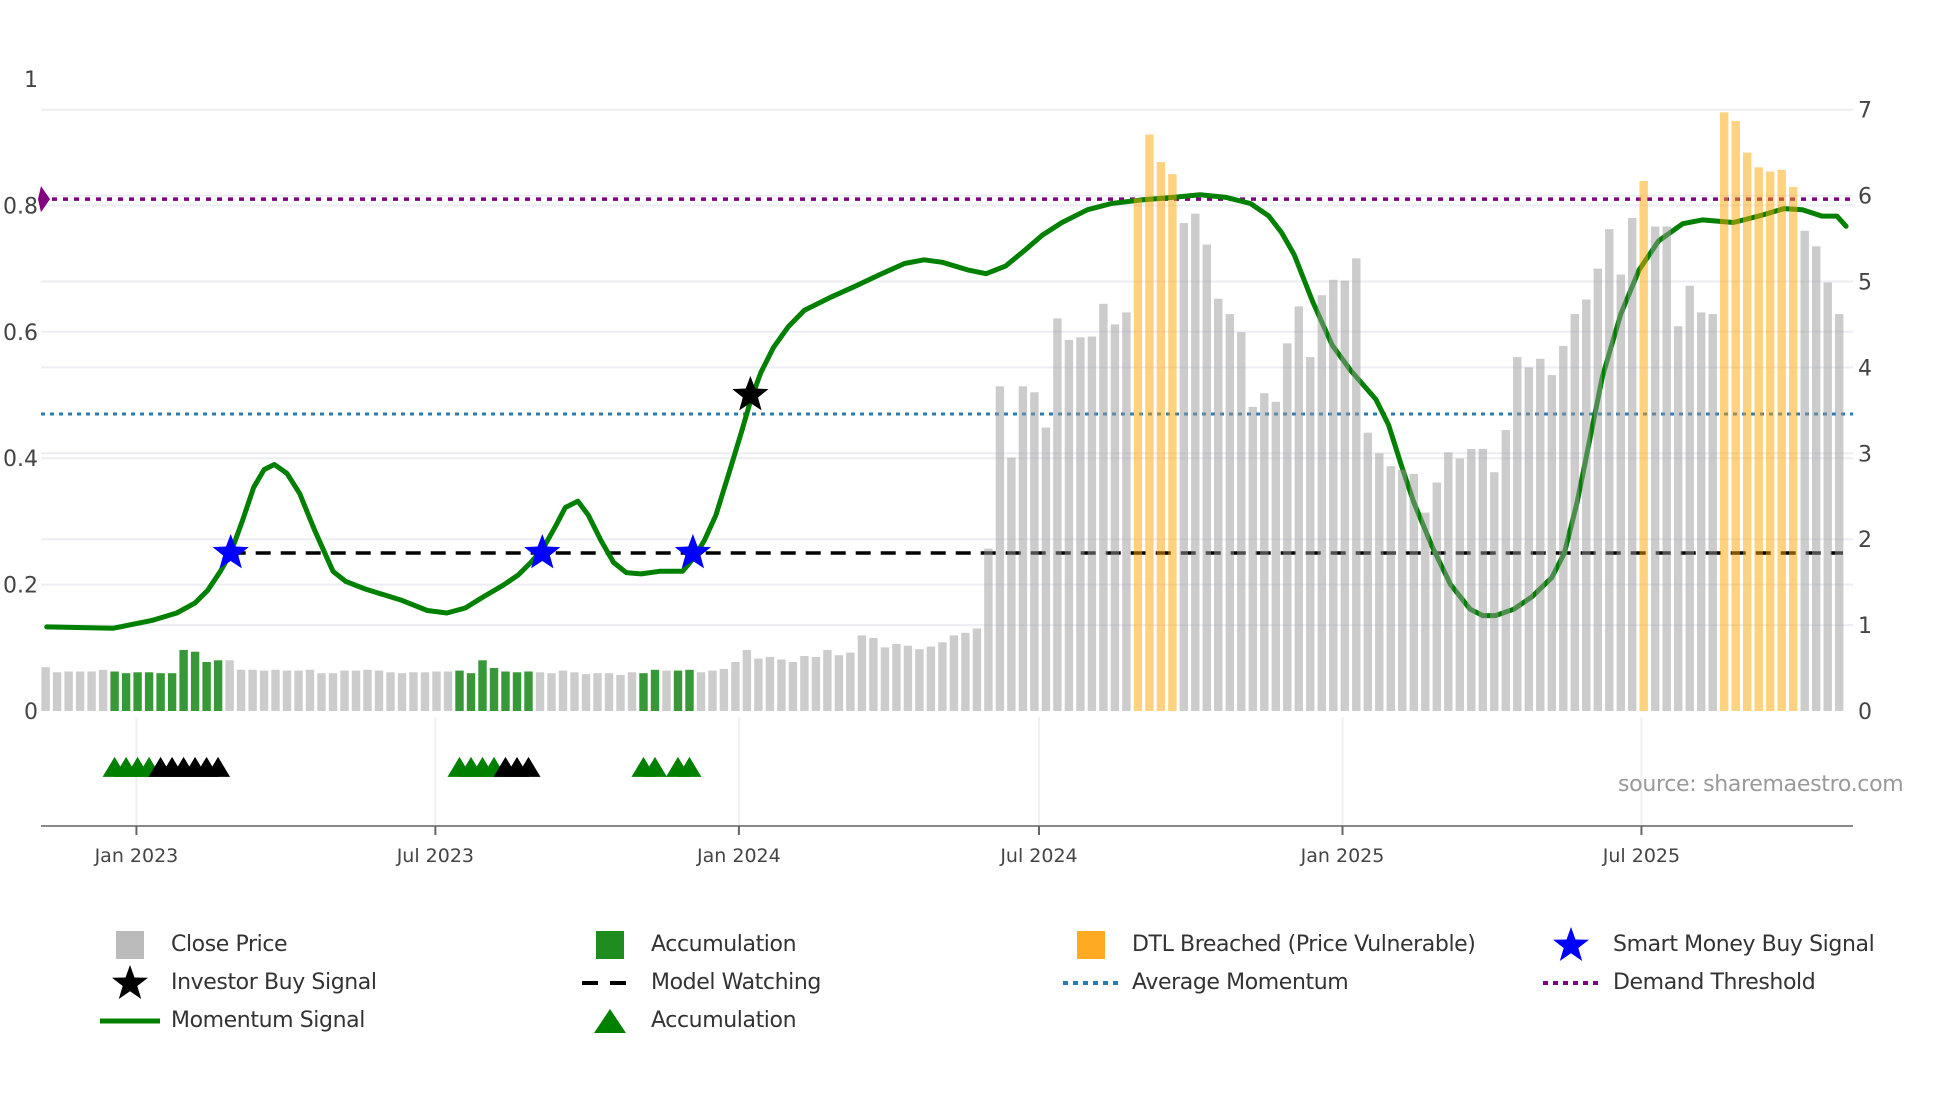 Image resolution: width=1960 pixels, height=1102 pixels. What do you see at coordinates (1038, 856) in the screenshot?
I see `x-tick-label: Jul 2024` at bounding box center [1038, 856].